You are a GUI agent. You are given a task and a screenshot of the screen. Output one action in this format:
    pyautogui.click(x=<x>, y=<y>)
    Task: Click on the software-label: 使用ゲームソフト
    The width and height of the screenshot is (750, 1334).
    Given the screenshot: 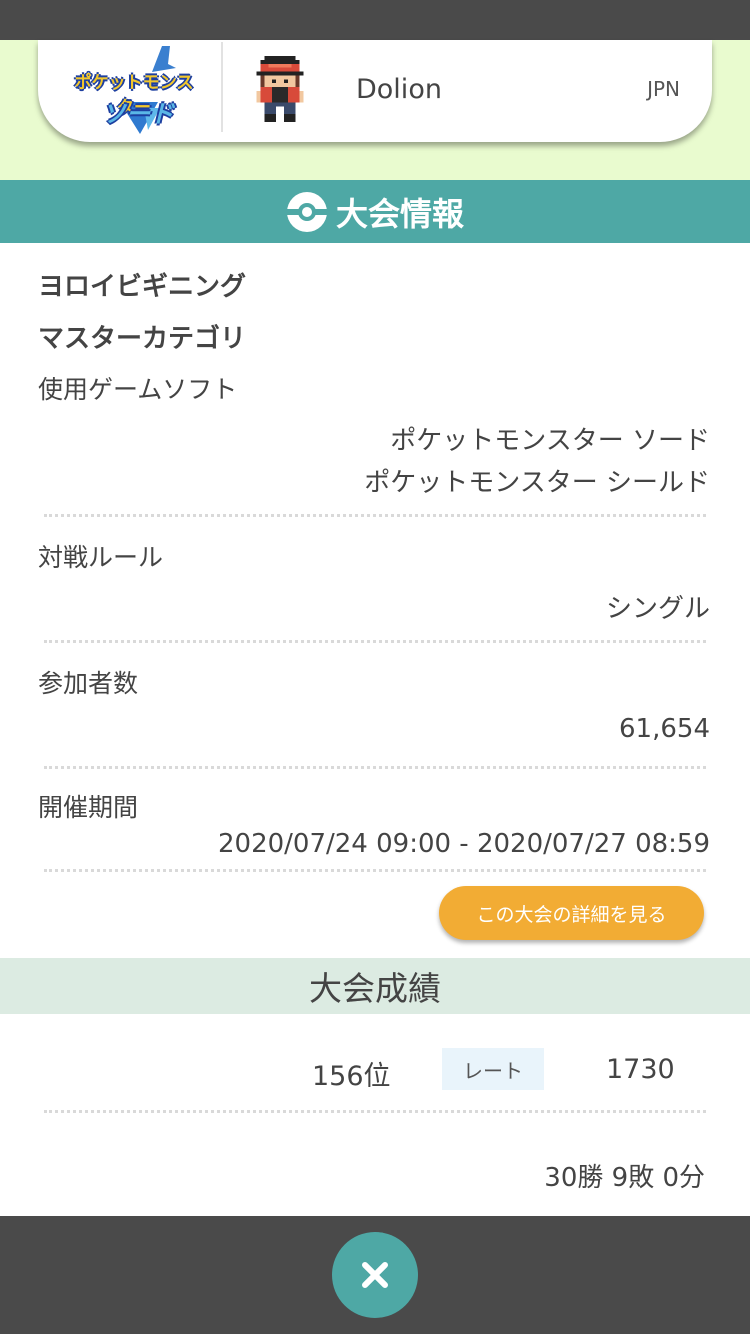 What is the action you would take?
    pyautogui.click(x=138, y=389)
    